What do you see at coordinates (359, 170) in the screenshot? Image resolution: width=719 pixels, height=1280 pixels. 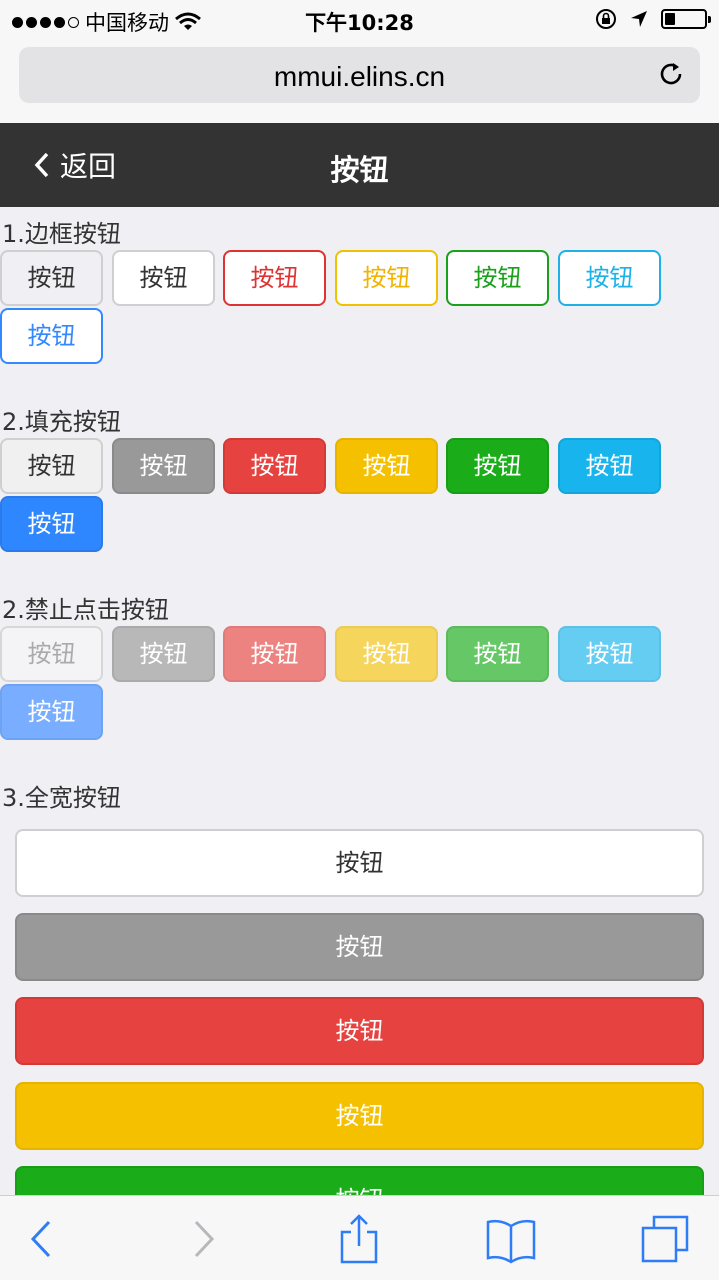 I see `page-title: 按钮` at bounding box center [359, 170].